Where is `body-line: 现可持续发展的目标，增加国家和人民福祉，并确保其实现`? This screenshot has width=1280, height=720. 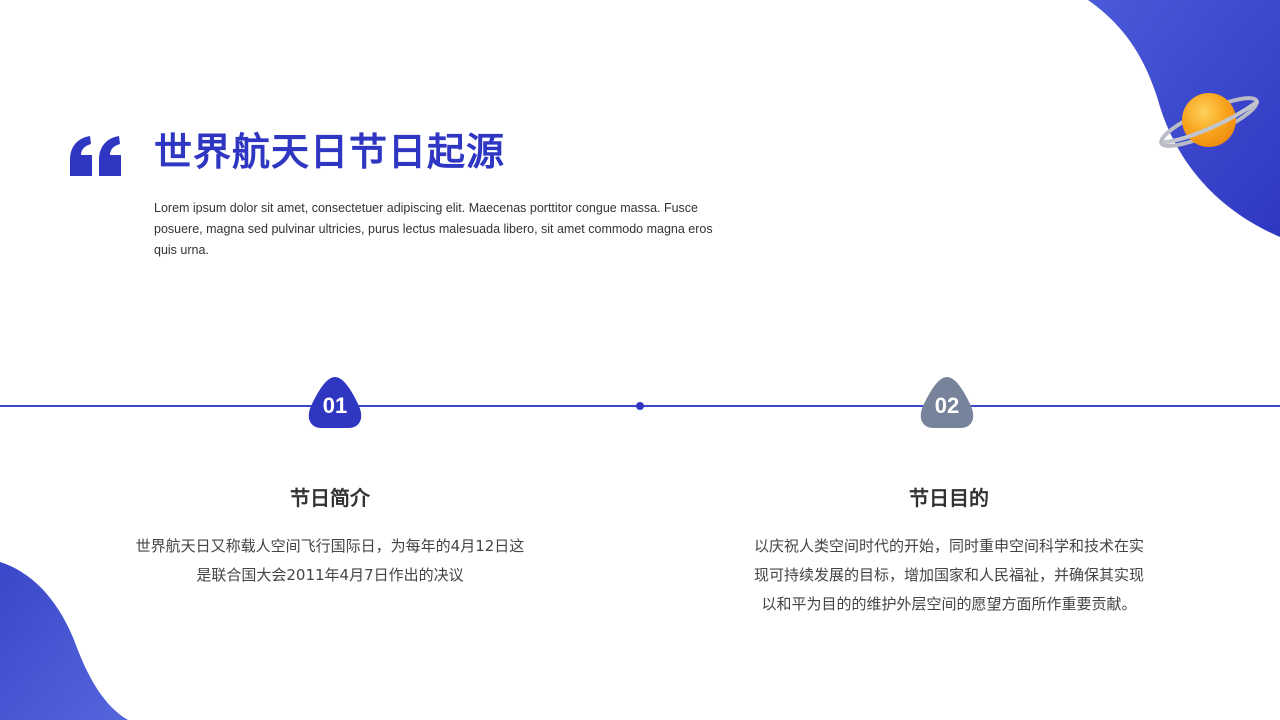 body-line: 现可持续发展的目标，增加国家和人民福祉，并确保其实现 is located at coordinates (948, 575).